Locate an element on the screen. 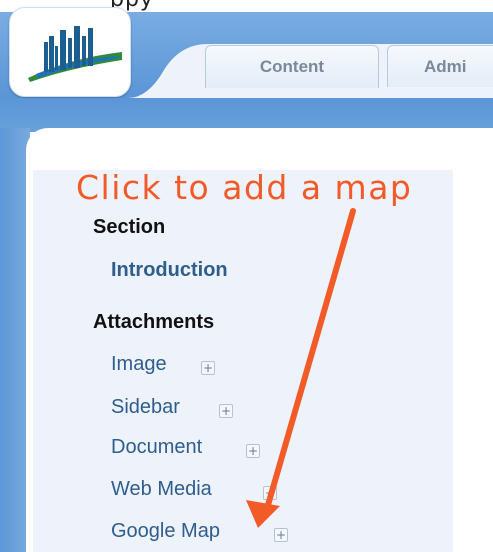 This screenshot has width=493, height=552. add-image-plus-icon: + is located at coordinates (208, 368).